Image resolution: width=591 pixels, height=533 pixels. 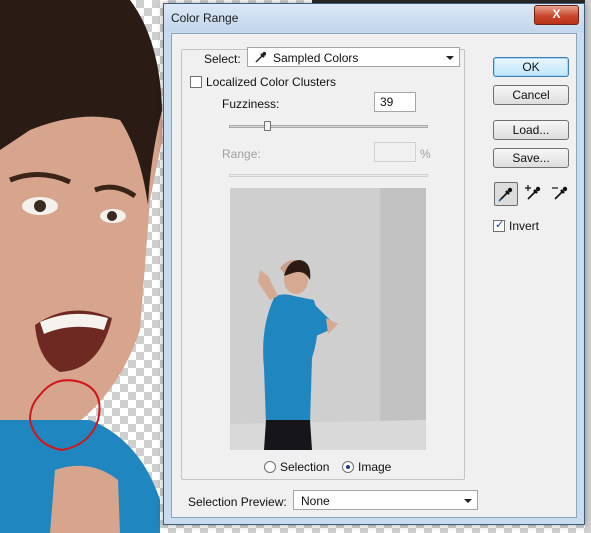 What do you see at coordinates (271, 82) in the screenshot?
I see `localized-clusters-label: Localized Color Clusters` at bounding box center [271, 82].